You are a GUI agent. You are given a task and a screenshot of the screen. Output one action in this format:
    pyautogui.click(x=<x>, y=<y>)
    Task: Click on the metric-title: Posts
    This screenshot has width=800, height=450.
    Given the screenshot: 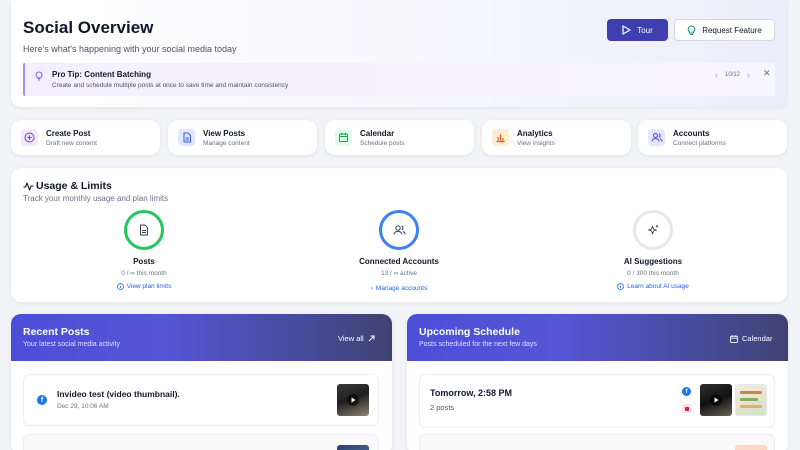 What is the action you would take?
    pyautogui.click(x=144, y=261)
    